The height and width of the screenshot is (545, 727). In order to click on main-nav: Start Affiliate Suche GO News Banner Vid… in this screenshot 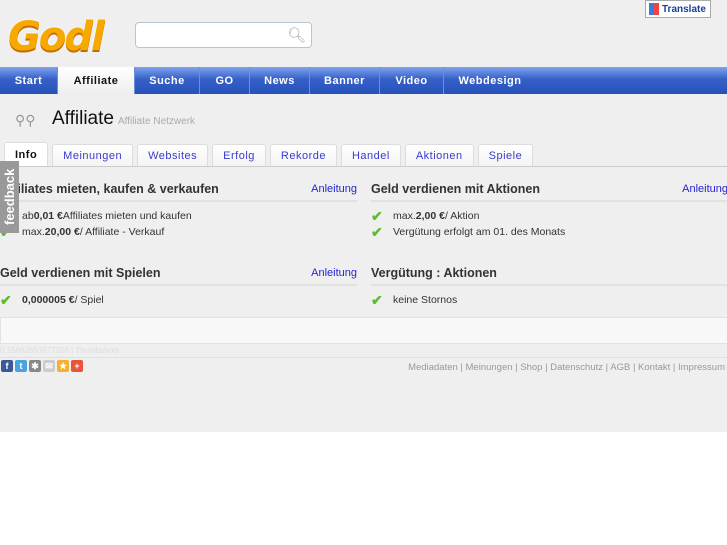, I will do `click(363, 80)`.